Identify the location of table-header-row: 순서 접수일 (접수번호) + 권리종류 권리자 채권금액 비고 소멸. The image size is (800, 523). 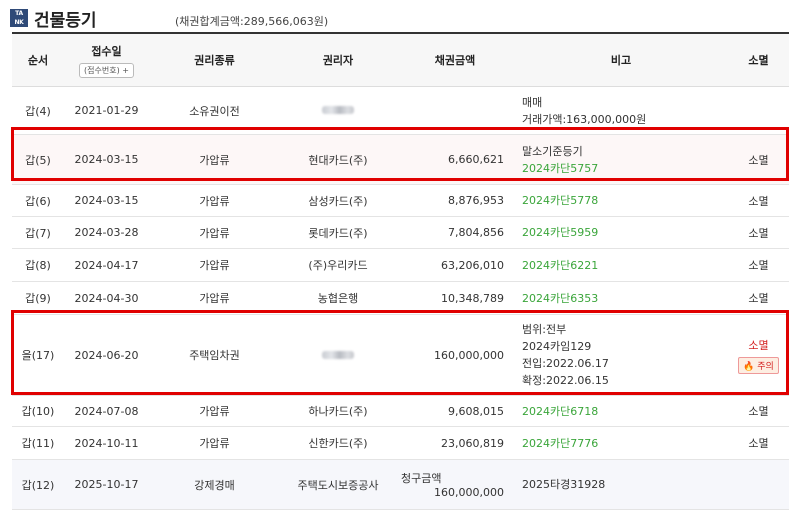
(400, 59).